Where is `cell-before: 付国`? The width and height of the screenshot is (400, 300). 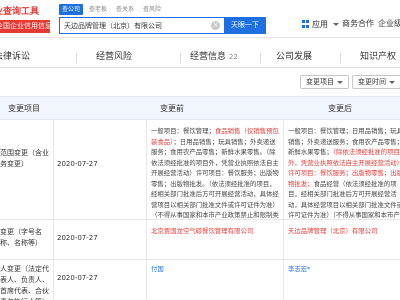 cell-before: 付国 is located at coordinates (215, 280).